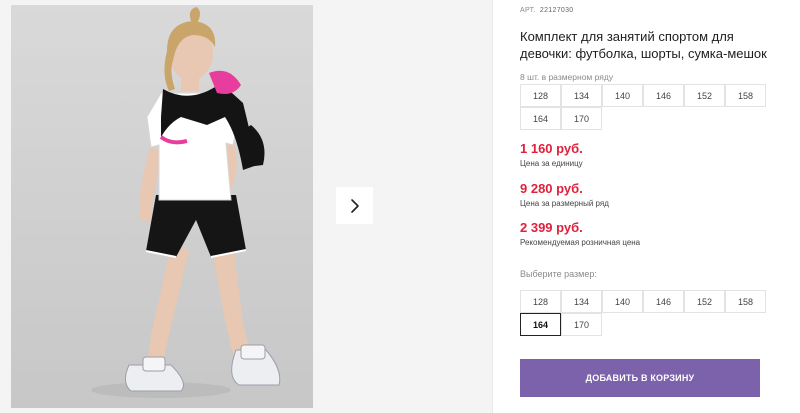 This screenshot has width=800, height=413. I want to click on chevron-right-icon, so click(354, 205).